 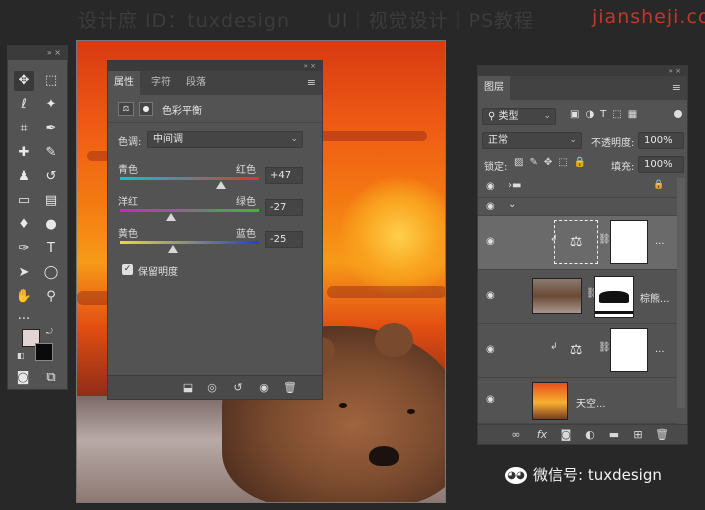 I want to click on lock-icon: 🔒, so click(x=659, y=185).